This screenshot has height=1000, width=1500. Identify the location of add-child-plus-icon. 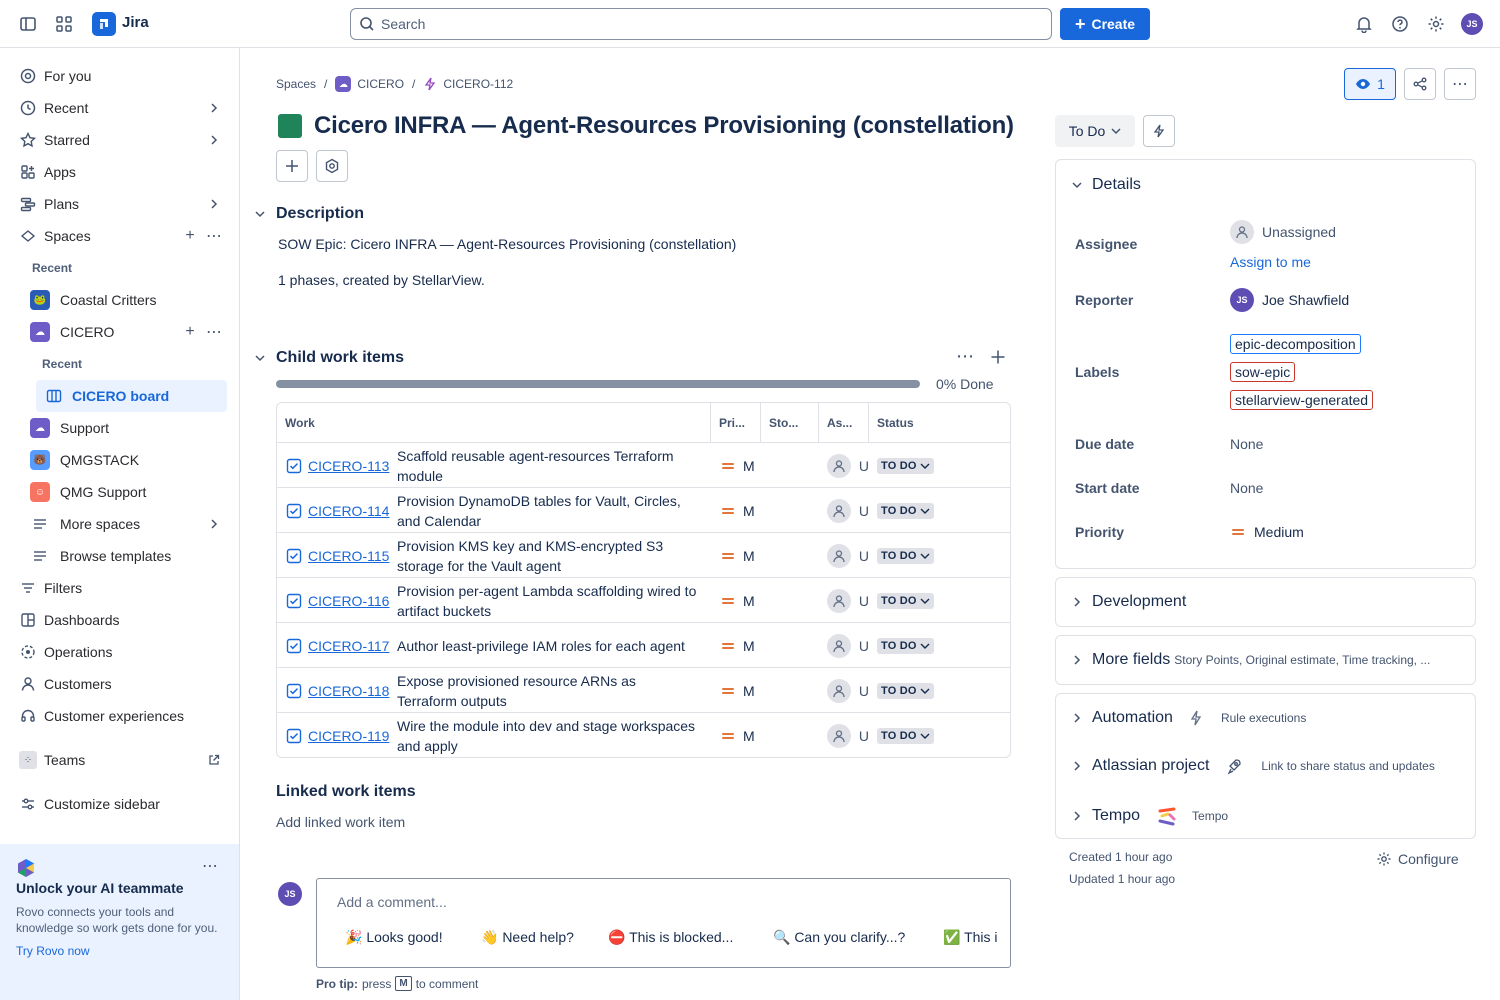
(998, 357).